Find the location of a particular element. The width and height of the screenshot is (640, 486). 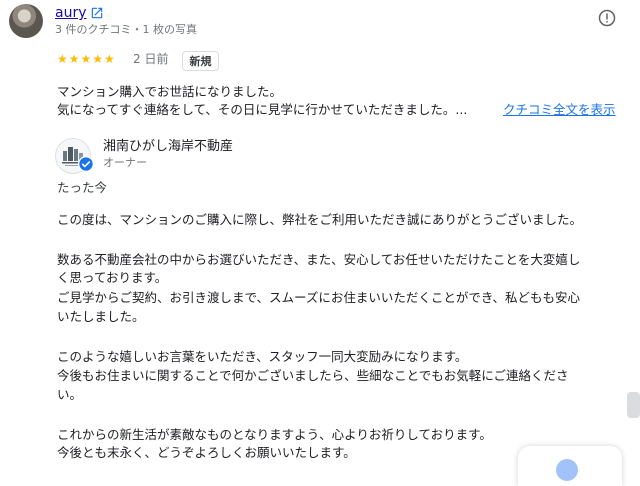

review-text-line-1: マンション購入でお世話になりました。 is located at coordinates (170, 91).